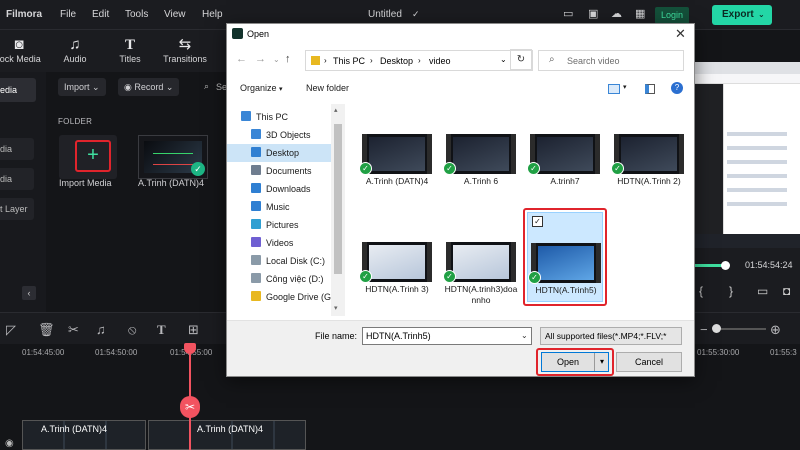  Describe the element at coordinates (190, 407) in the screenshot. I see `split-scissors-icon: ✂` at that location.